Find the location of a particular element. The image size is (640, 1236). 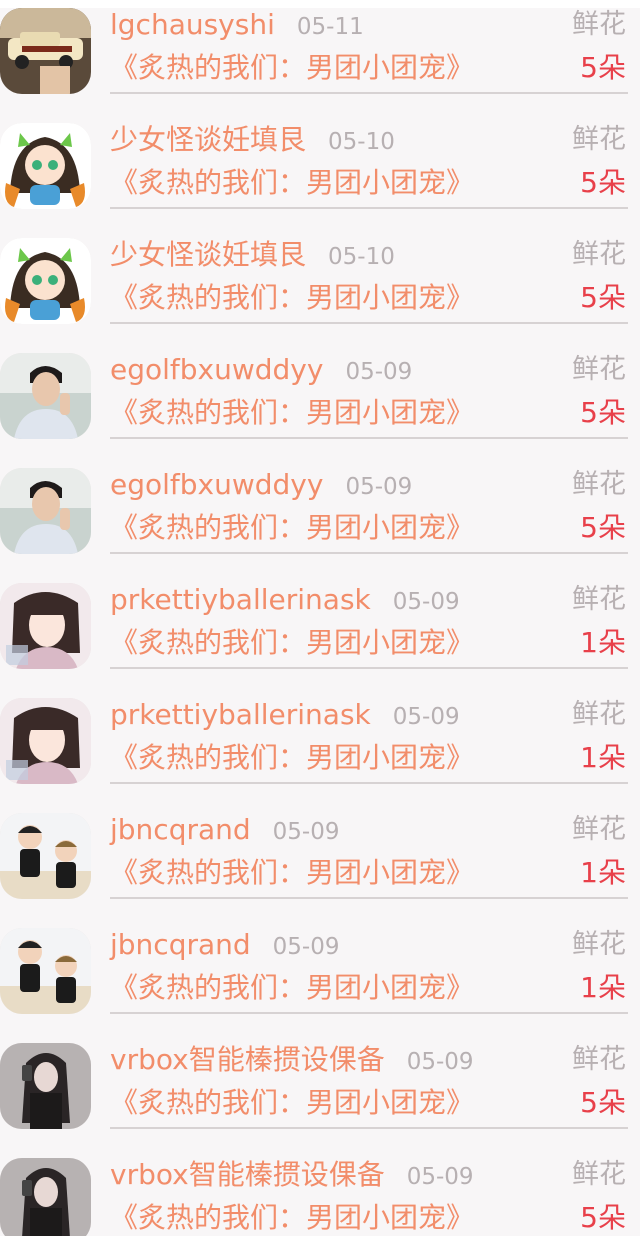

username: lgchausyshi is located at coordinates (192, 25).